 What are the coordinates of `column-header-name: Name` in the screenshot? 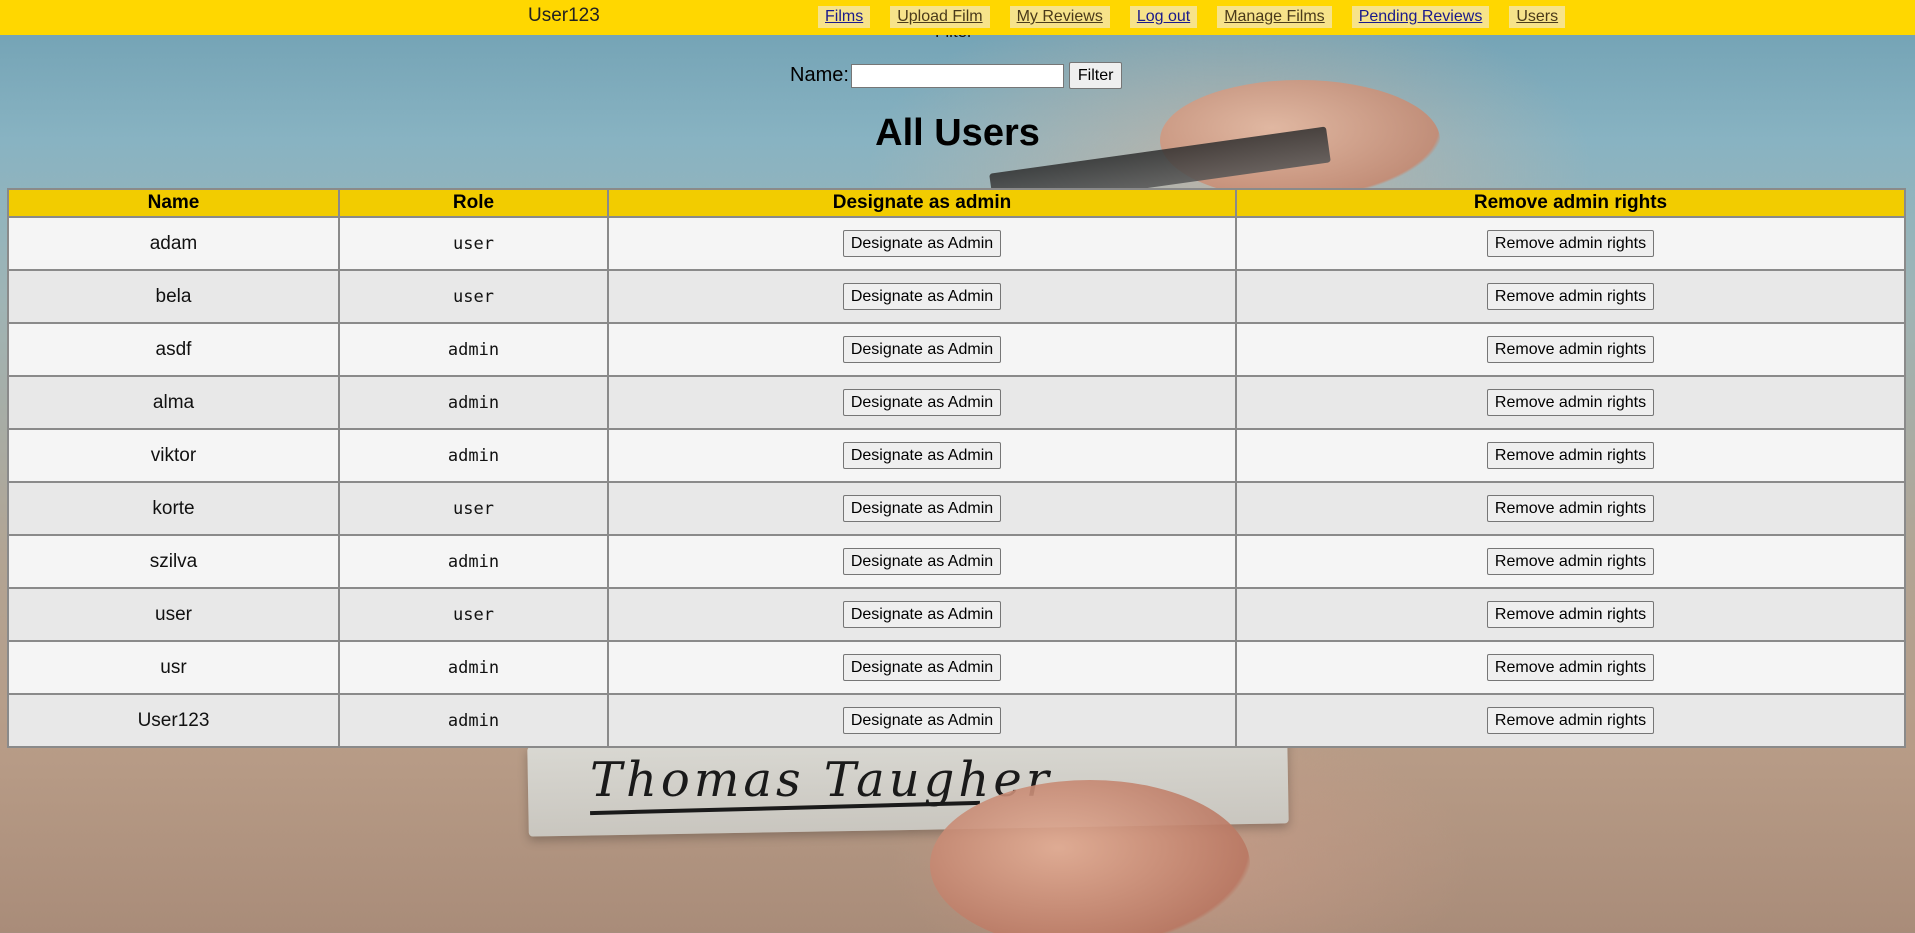 It's located at (173, 203).